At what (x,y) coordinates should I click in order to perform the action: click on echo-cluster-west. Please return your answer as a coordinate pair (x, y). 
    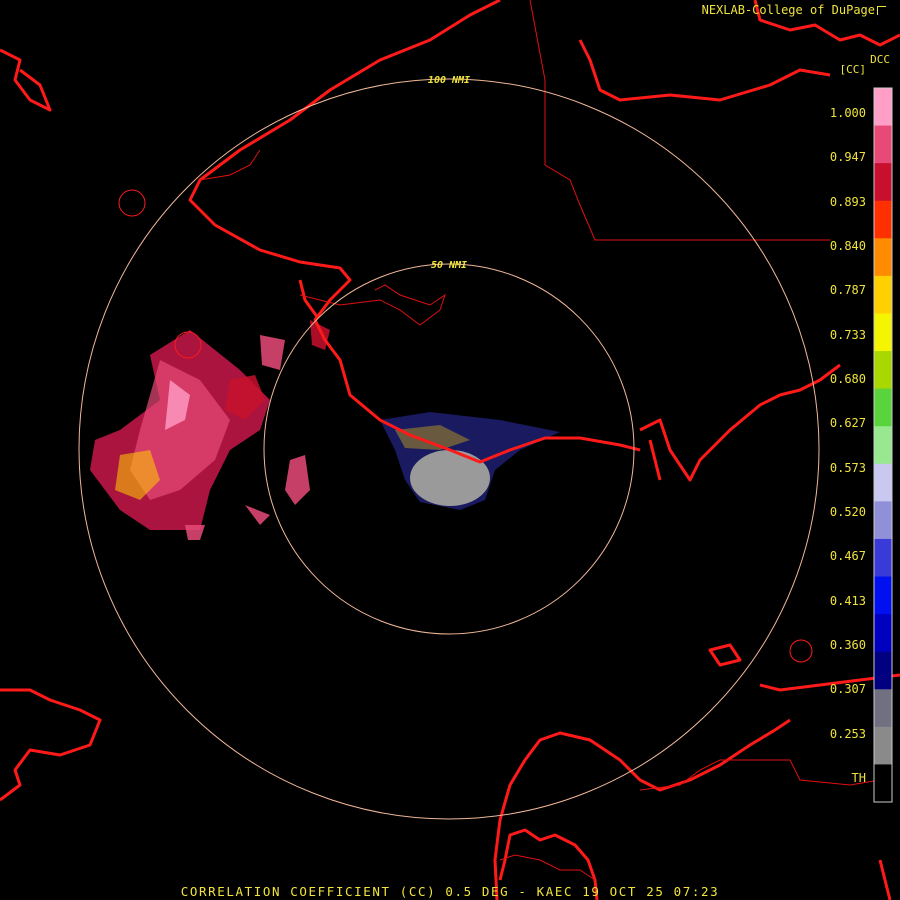
    Looking at the image, I should click on (210, 430).